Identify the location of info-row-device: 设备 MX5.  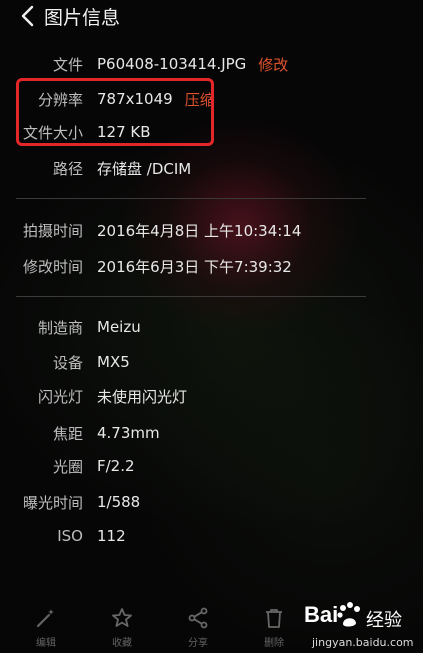
(211, 362).